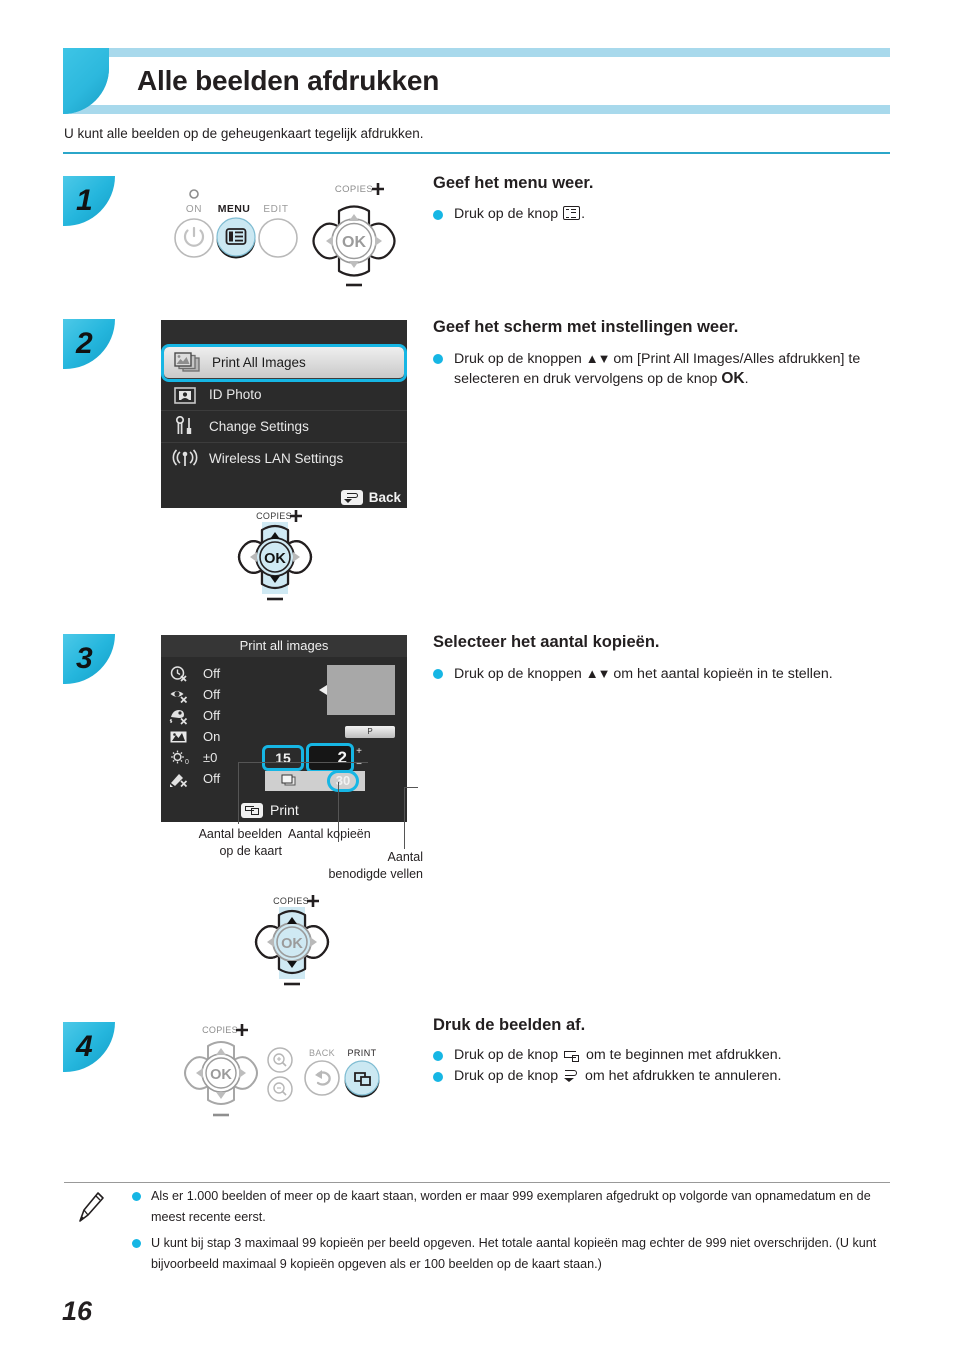  I want to click on control-panel-illustration-step4: COPIES OK BACK PRINT, so click(282, 1070).